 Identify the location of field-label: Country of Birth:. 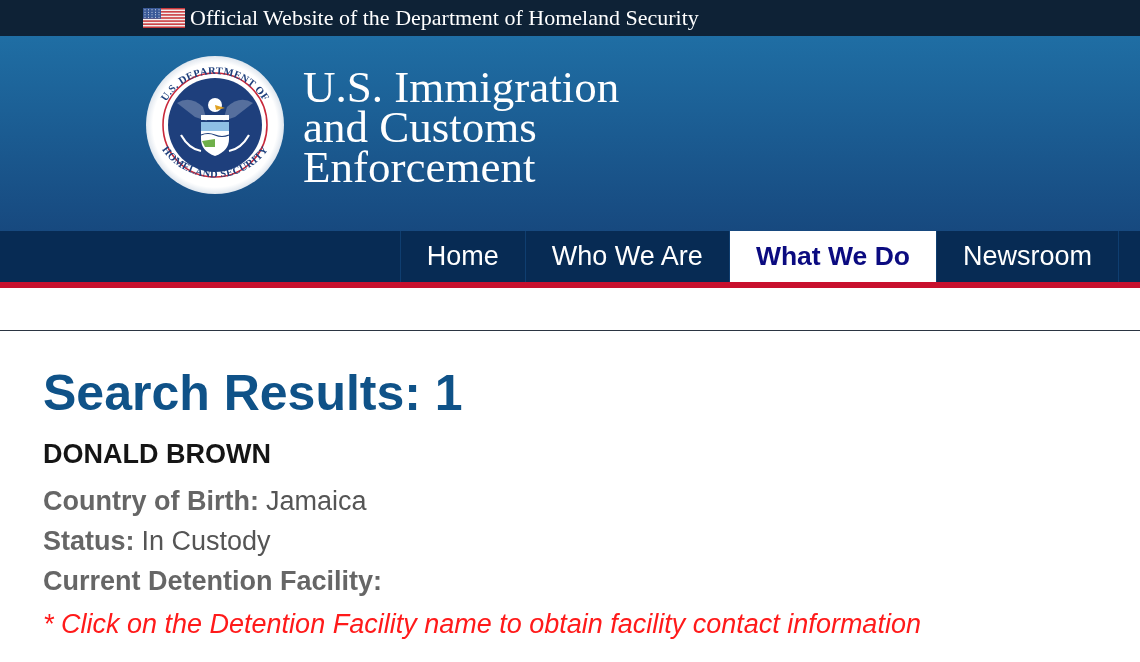
(151, 501).